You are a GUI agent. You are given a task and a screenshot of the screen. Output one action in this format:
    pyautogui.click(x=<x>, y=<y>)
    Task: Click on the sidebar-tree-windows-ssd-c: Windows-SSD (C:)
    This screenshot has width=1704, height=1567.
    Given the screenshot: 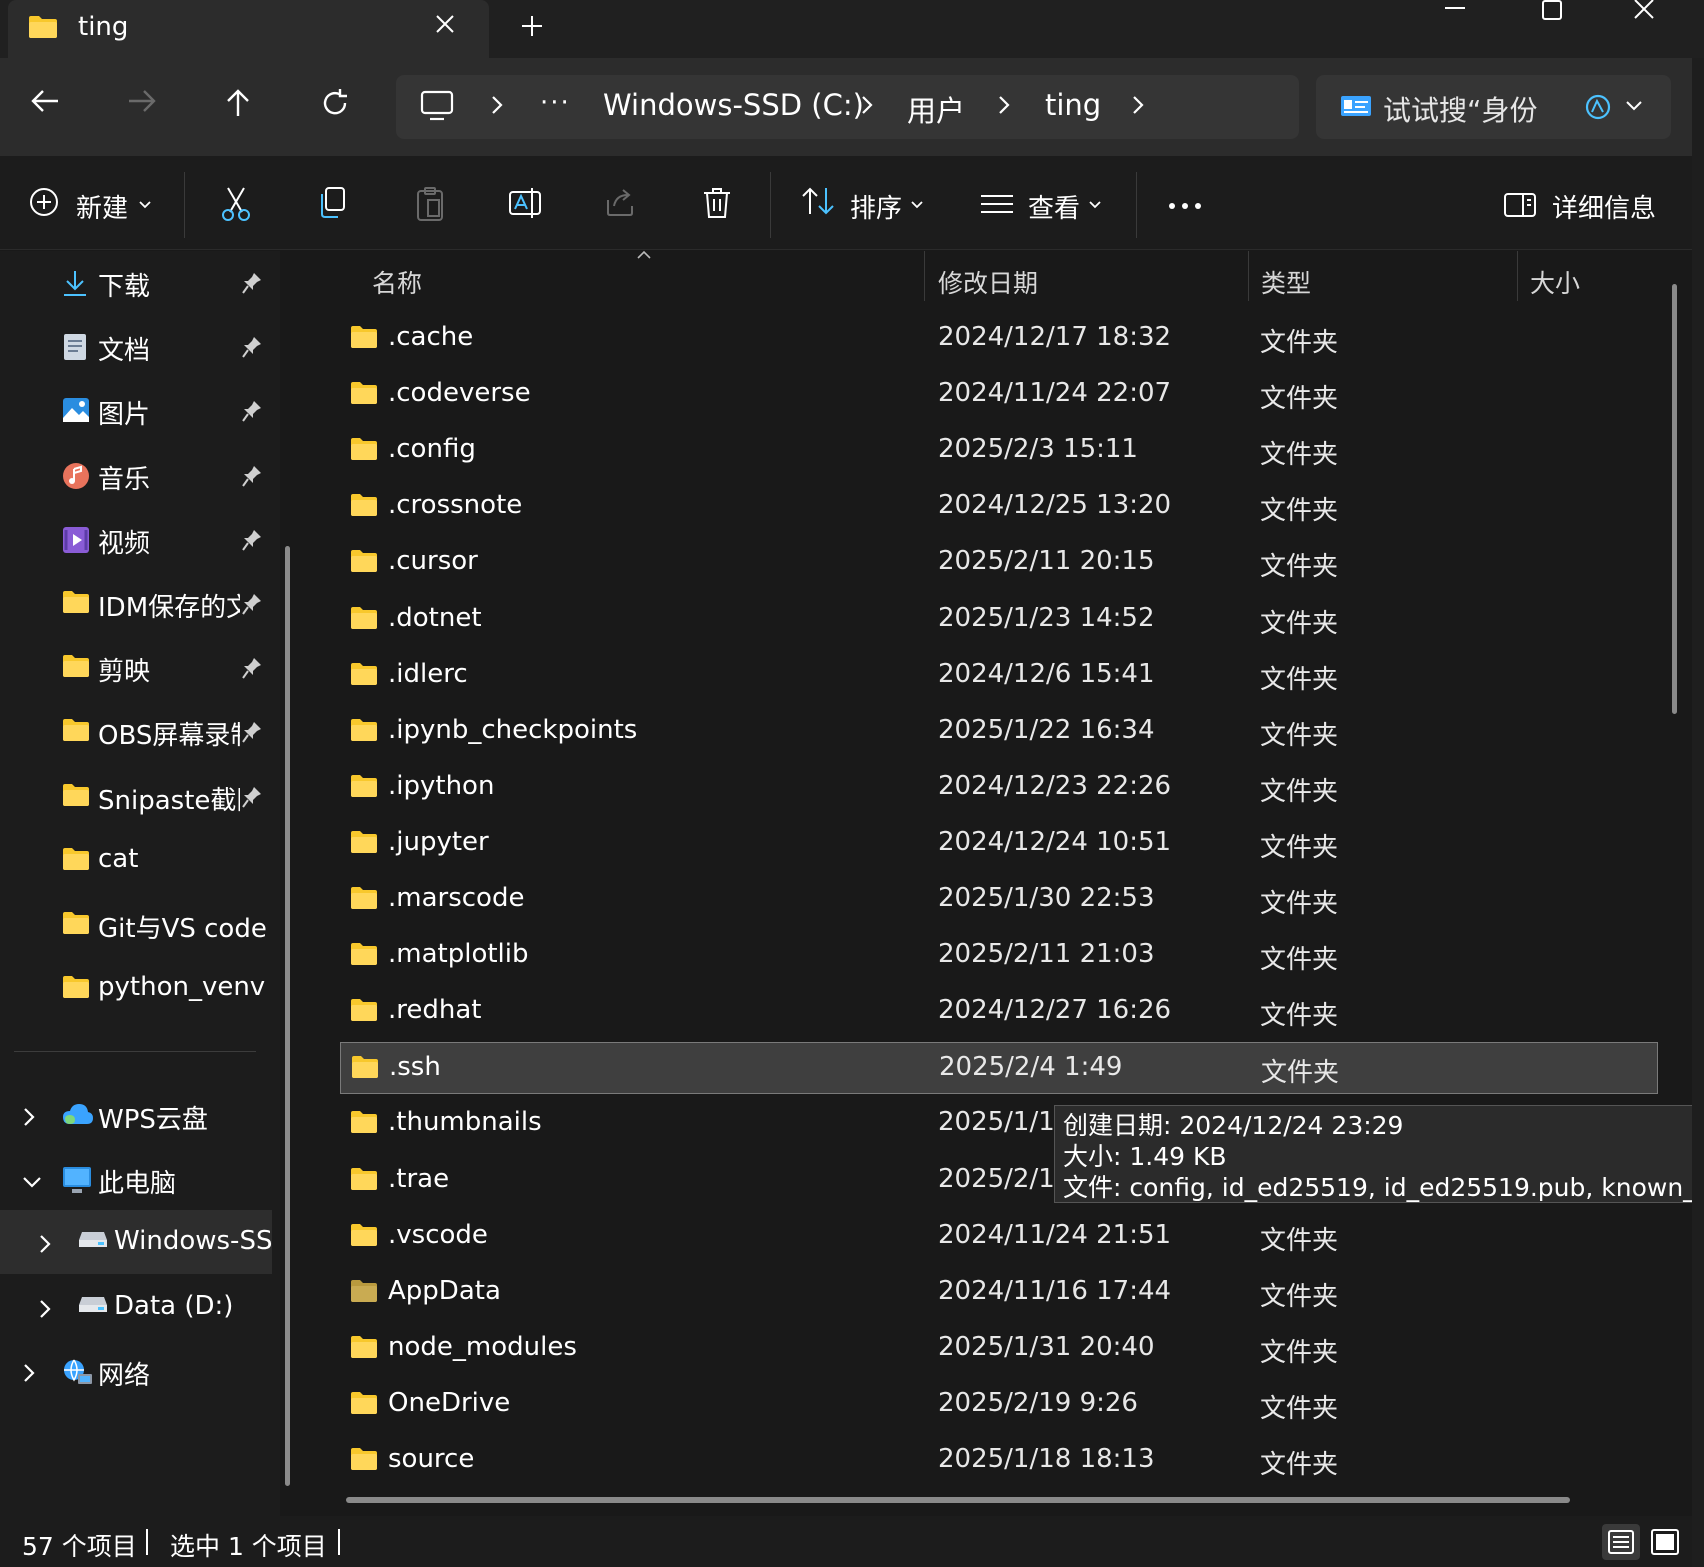 What is the action you would take?
    pyautogui.click(x=136, y=1243)
    